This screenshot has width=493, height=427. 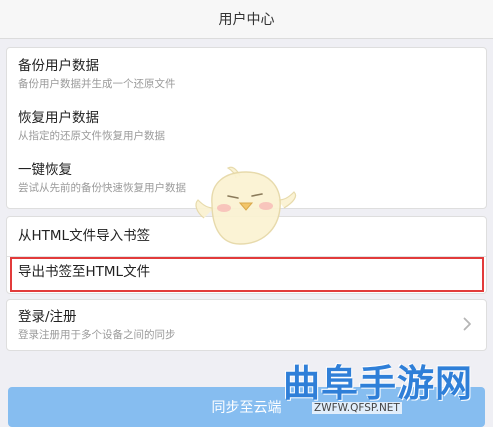 I want to click on login-register-item: 登录/注册 登录注册用于多个设备之间的同步, so click(x=247, y=325).